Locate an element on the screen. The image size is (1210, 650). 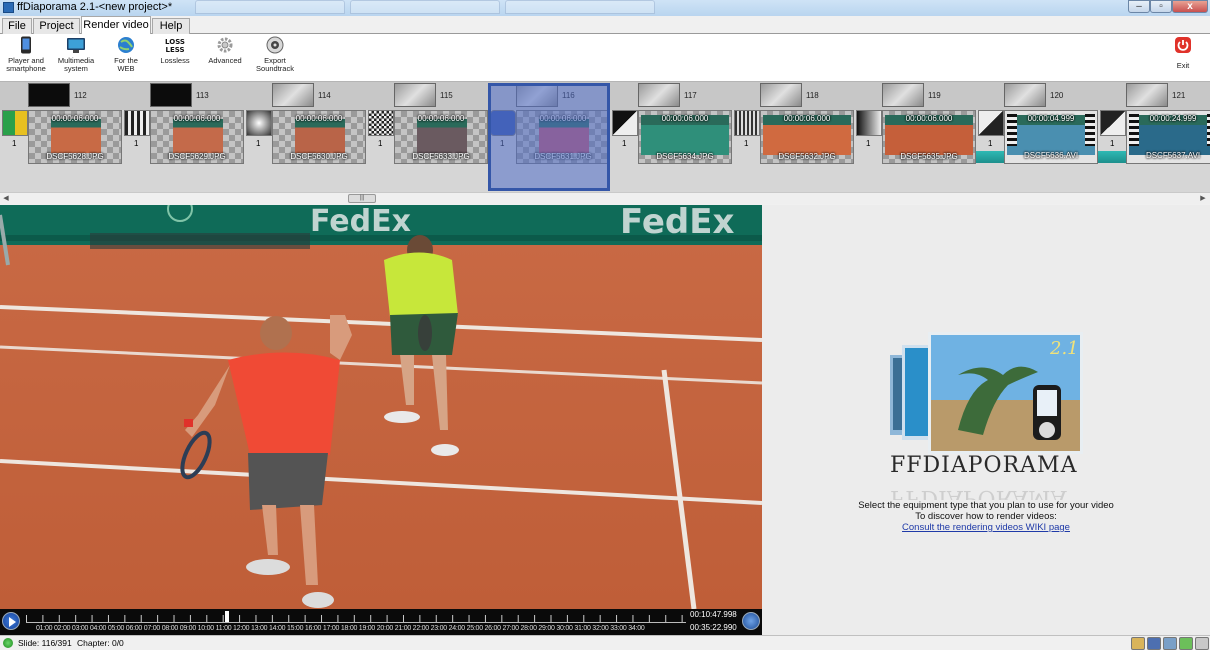
app-icon is located at coordinates (8, 7).